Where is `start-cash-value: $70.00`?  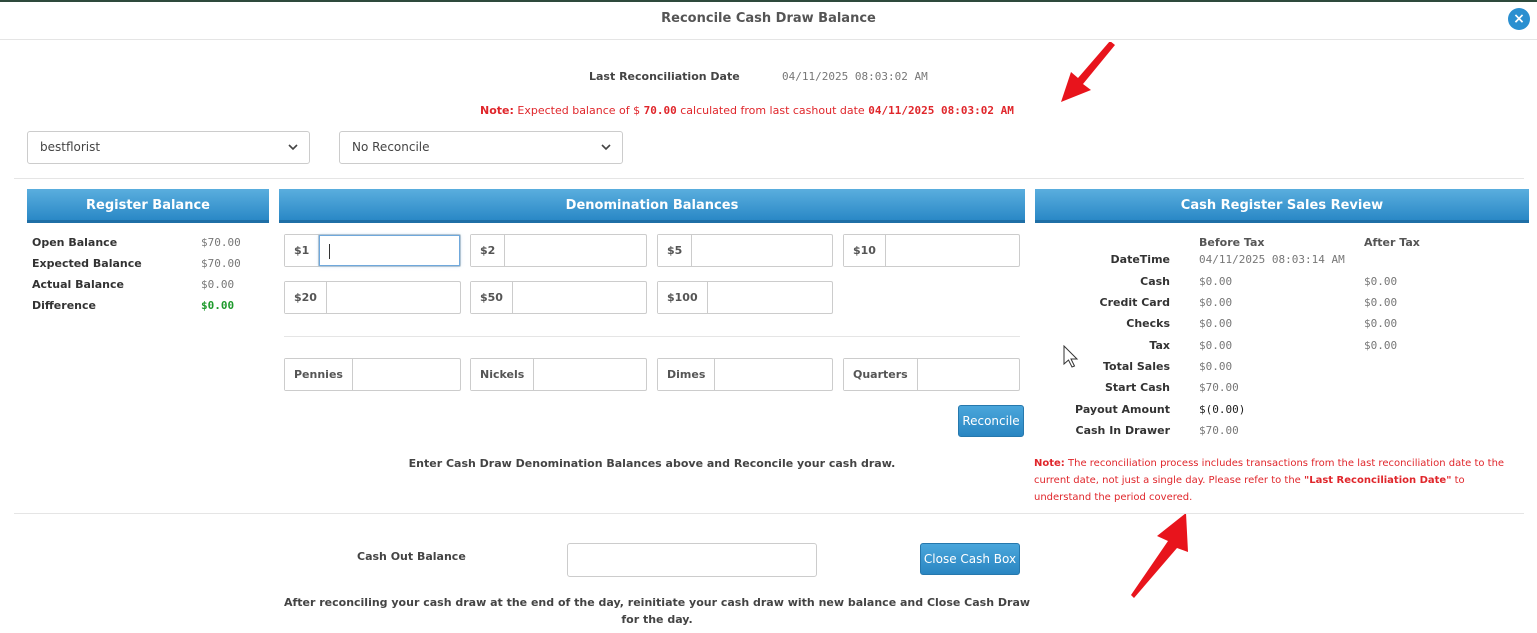 start-cash-value: $70.00 is located at coordinates (1219, 387).